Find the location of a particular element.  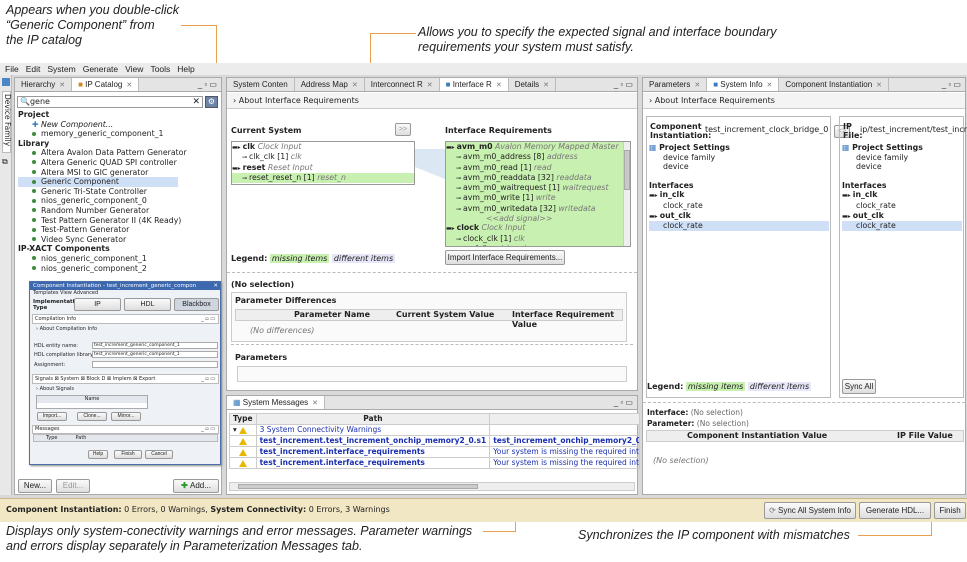

sync-all-system-info-button: ⟳ Sync All System Info is located at coordinates (810, 510).